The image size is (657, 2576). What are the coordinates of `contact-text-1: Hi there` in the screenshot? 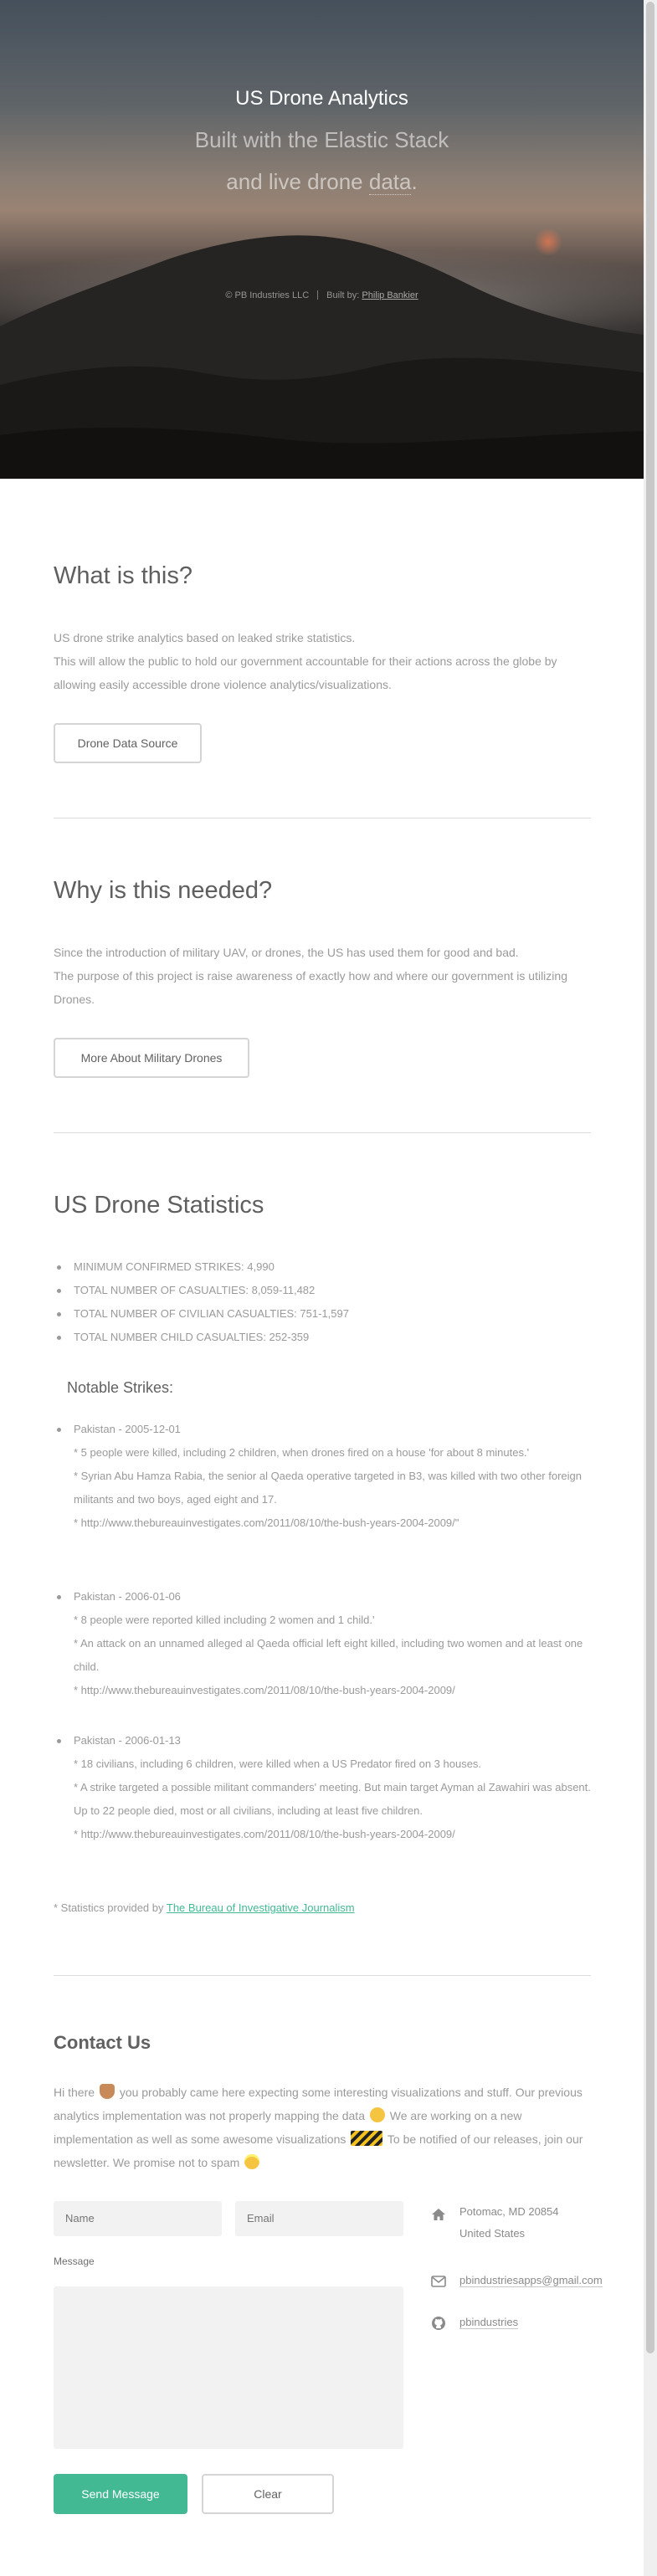 It's located at (74, 2092).